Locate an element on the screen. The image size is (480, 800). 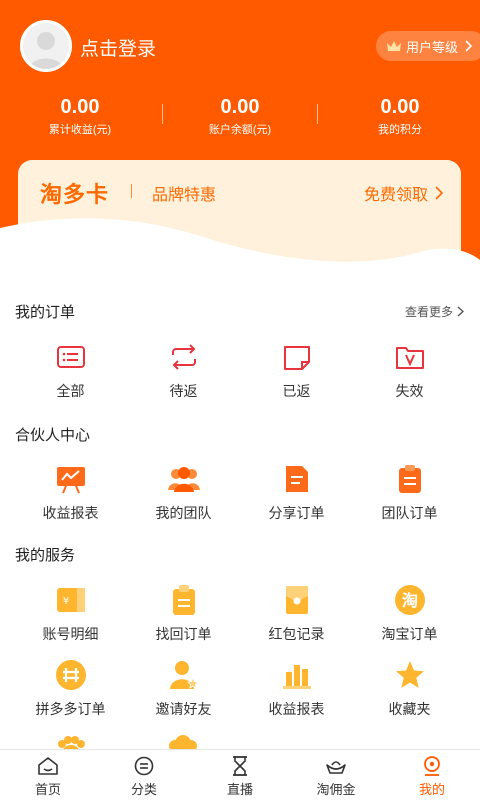
free-claim-label: 免费领取 is located at coordinates (395, 195).